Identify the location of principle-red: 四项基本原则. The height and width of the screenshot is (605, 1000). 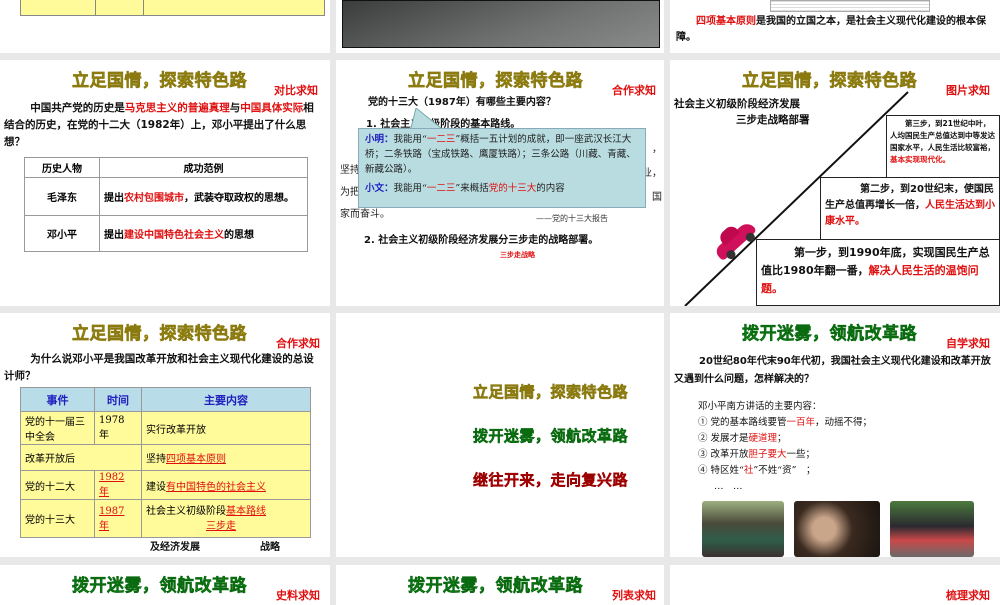
(726, 21).